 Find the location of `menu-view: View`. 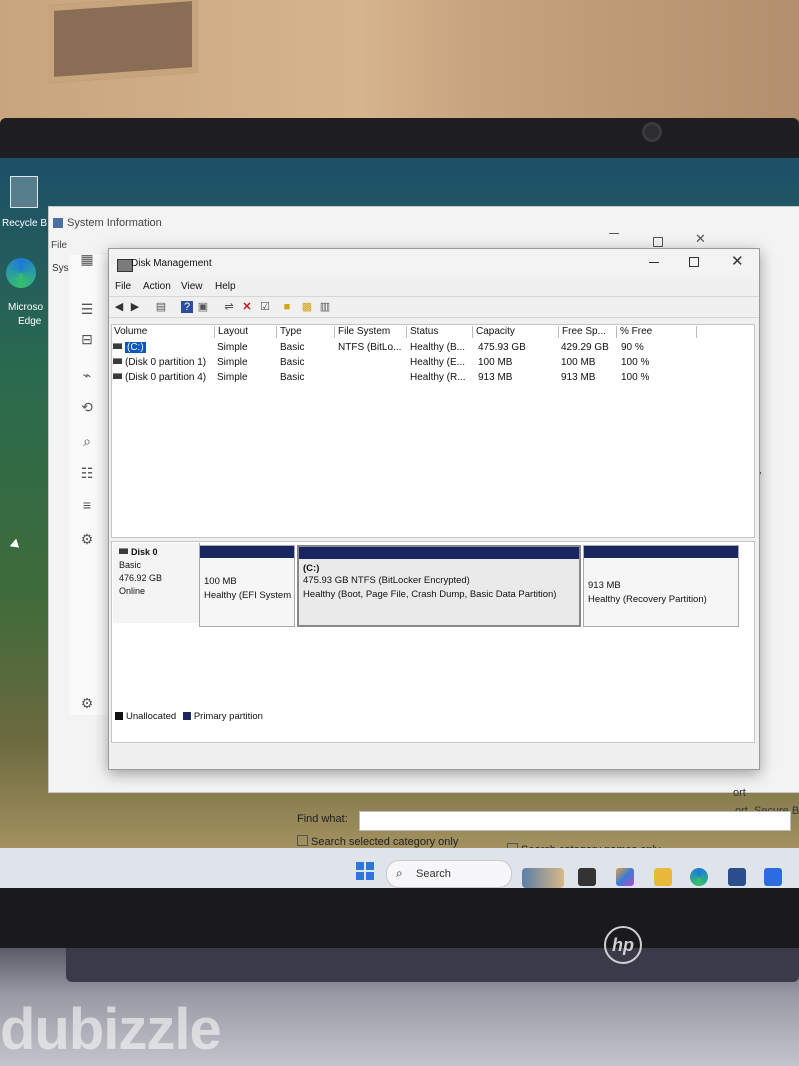

menu-view: View is located at coordinates (192, 286).